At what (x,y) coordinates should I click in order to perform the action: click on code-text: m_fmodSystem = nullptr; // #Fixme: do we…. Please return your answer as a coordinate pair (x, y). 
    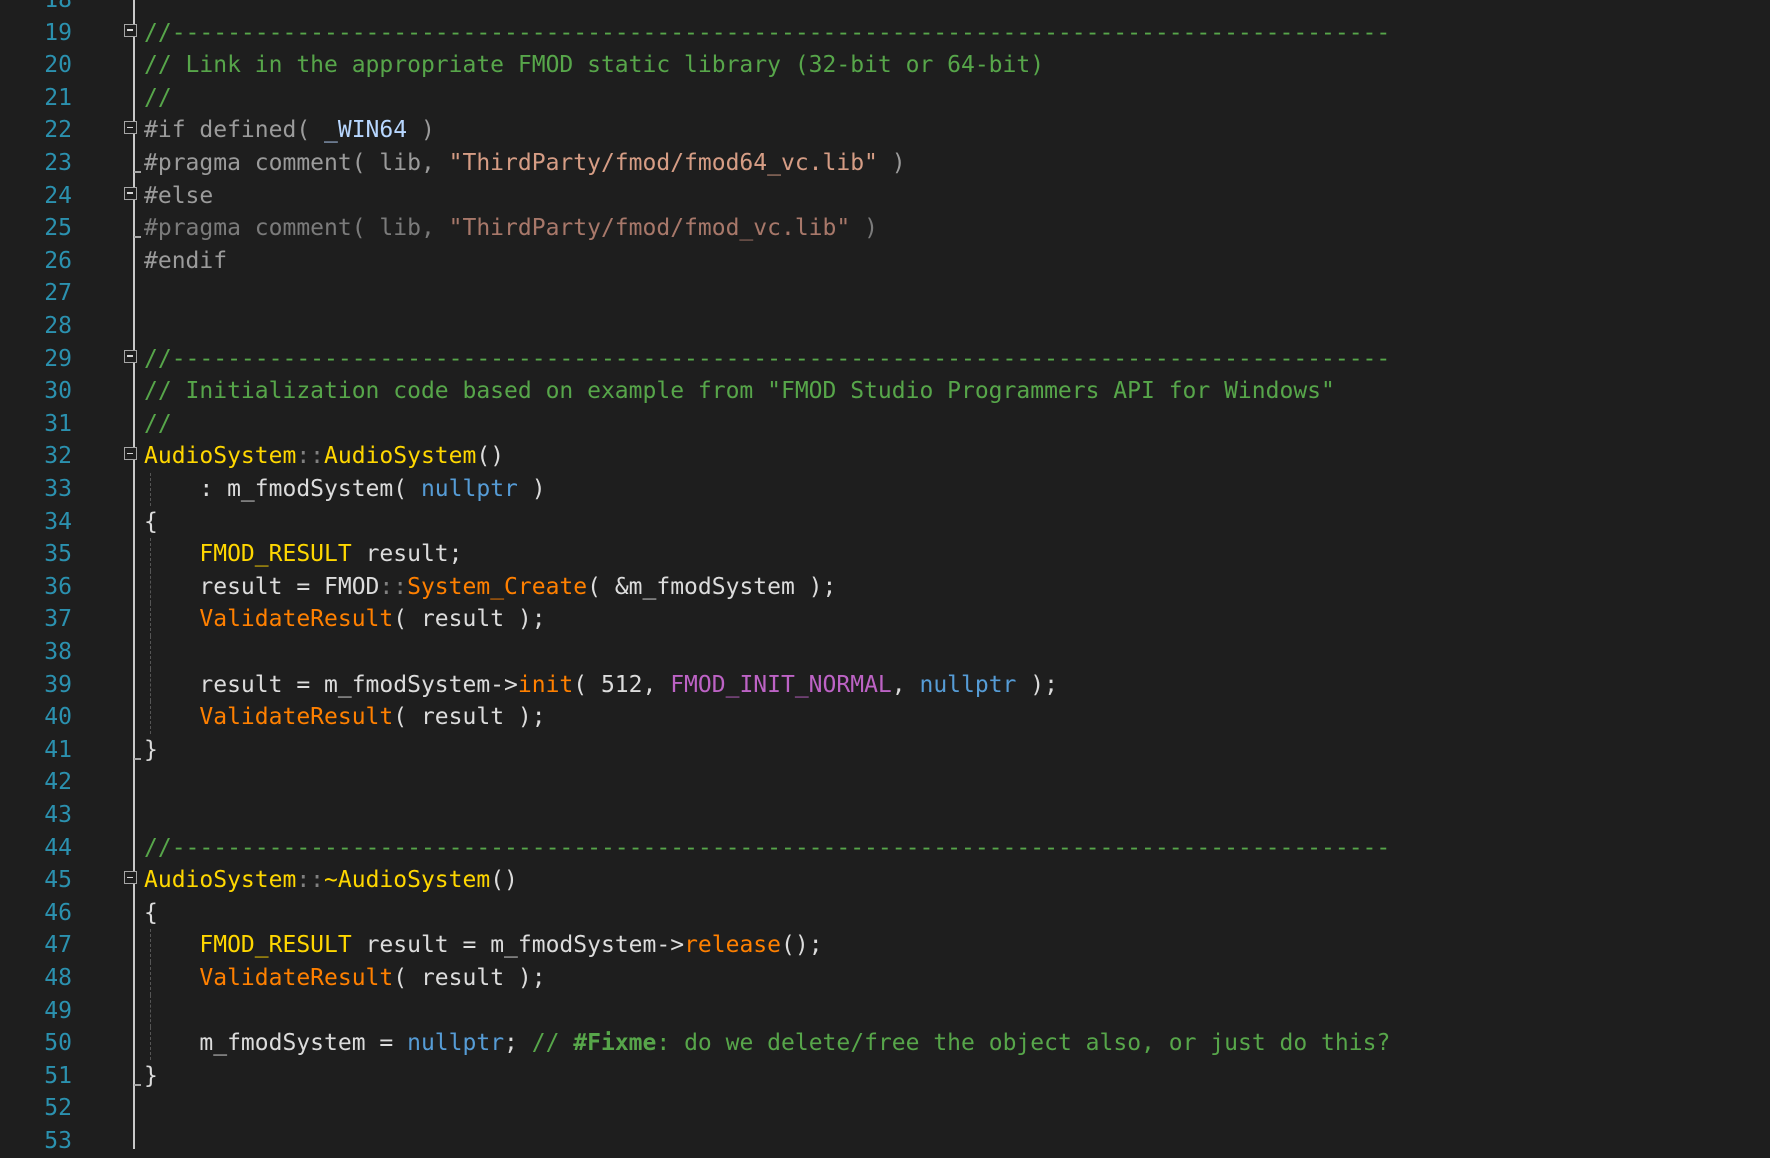
    Looking at the image, I should click on (767, 1043).